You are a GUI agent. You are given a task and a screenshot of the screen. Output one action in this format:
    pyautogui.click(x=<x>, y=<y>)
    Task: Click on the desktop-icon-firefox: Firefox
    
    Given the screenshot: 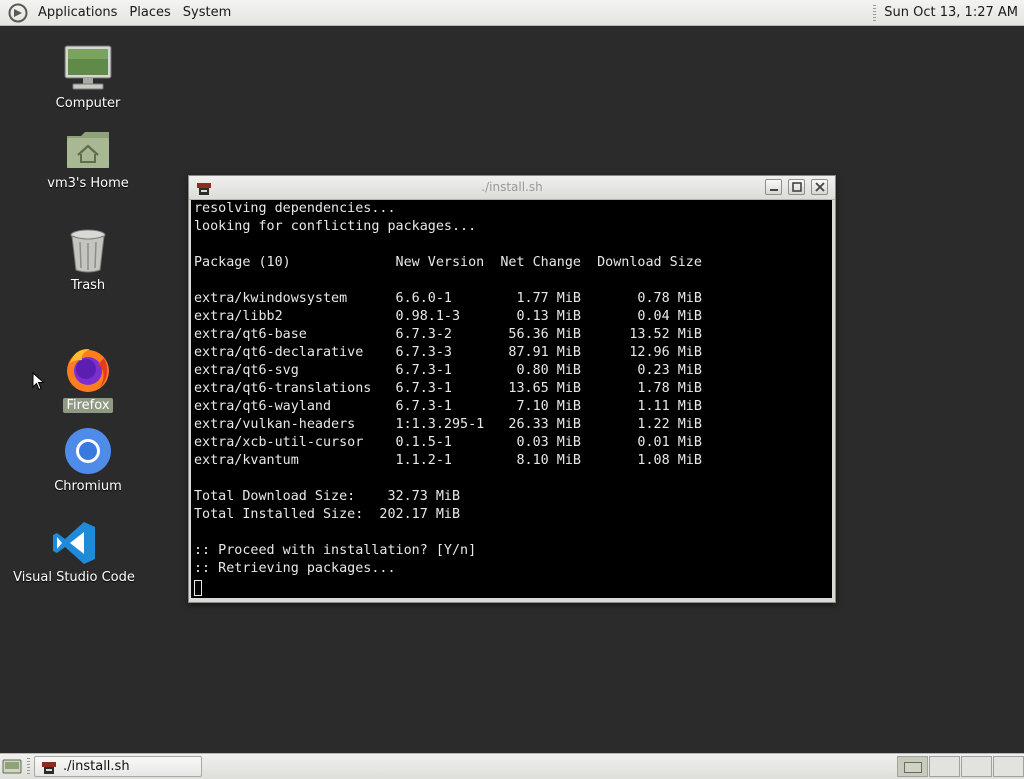 What is the action you would take?
    pyautogui.click(x=88, y=379)
    